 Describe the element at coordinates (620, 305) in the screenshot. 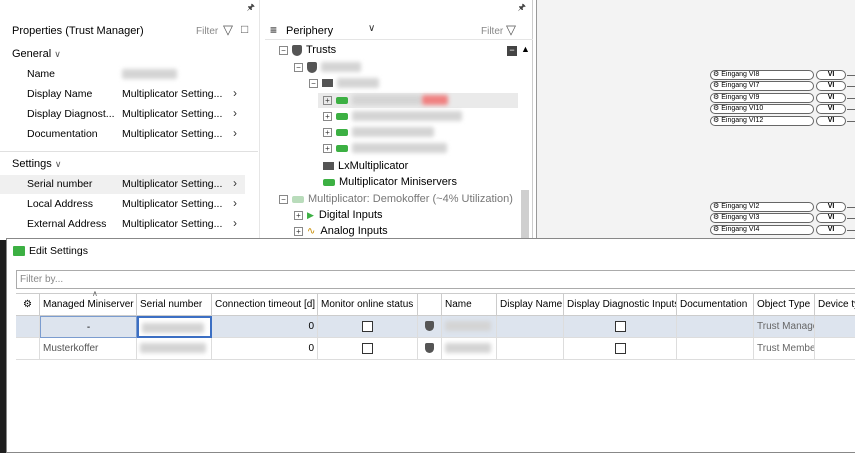

I see `column-header: Display Diagnostic Inputs` at that location.